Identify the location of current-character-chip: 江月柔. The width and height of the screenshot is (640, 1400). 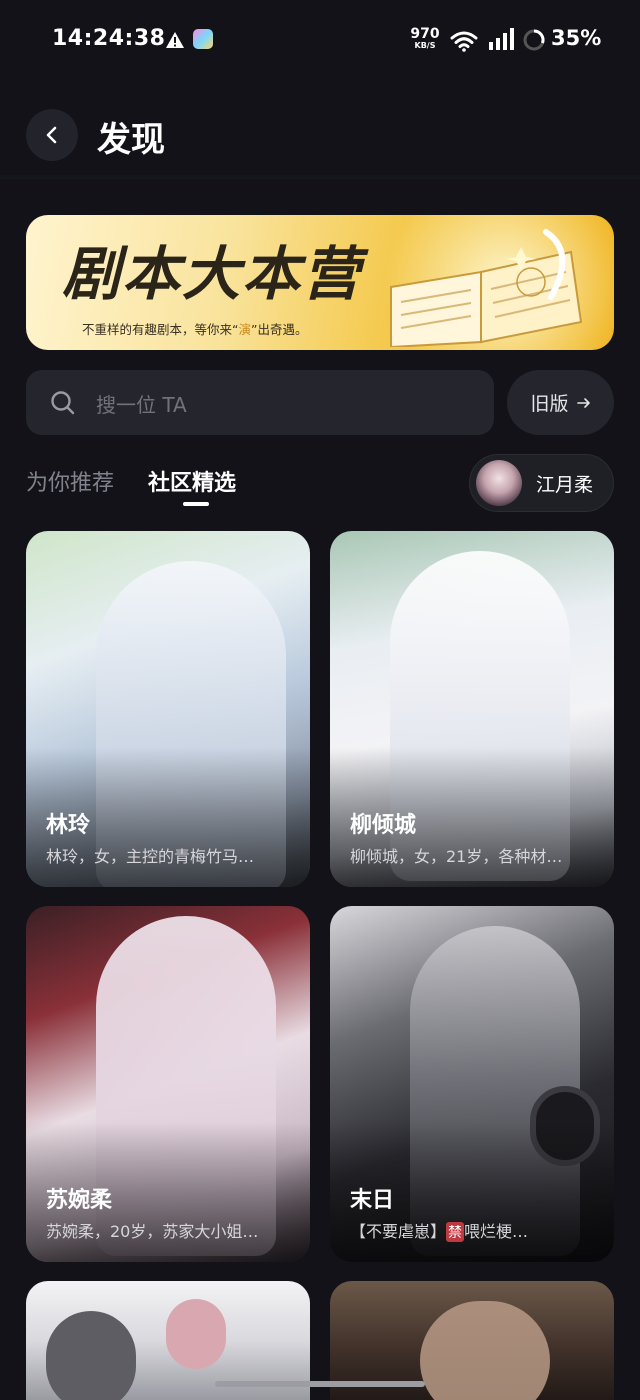
(541, 483).